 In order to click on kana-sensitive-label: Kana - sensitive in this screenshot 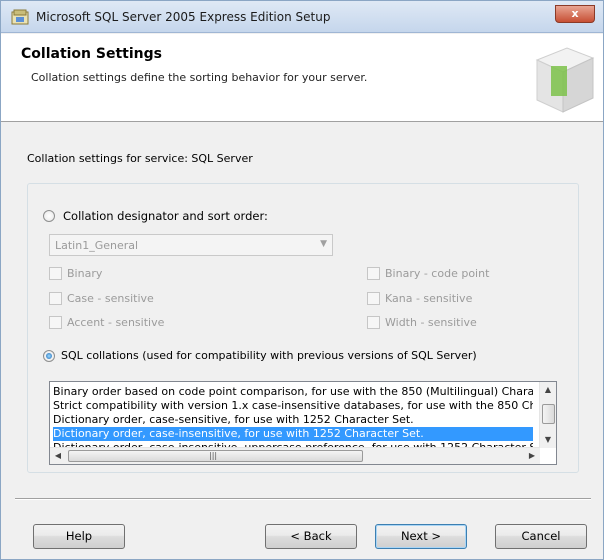, I will do `click(429, 298)`.